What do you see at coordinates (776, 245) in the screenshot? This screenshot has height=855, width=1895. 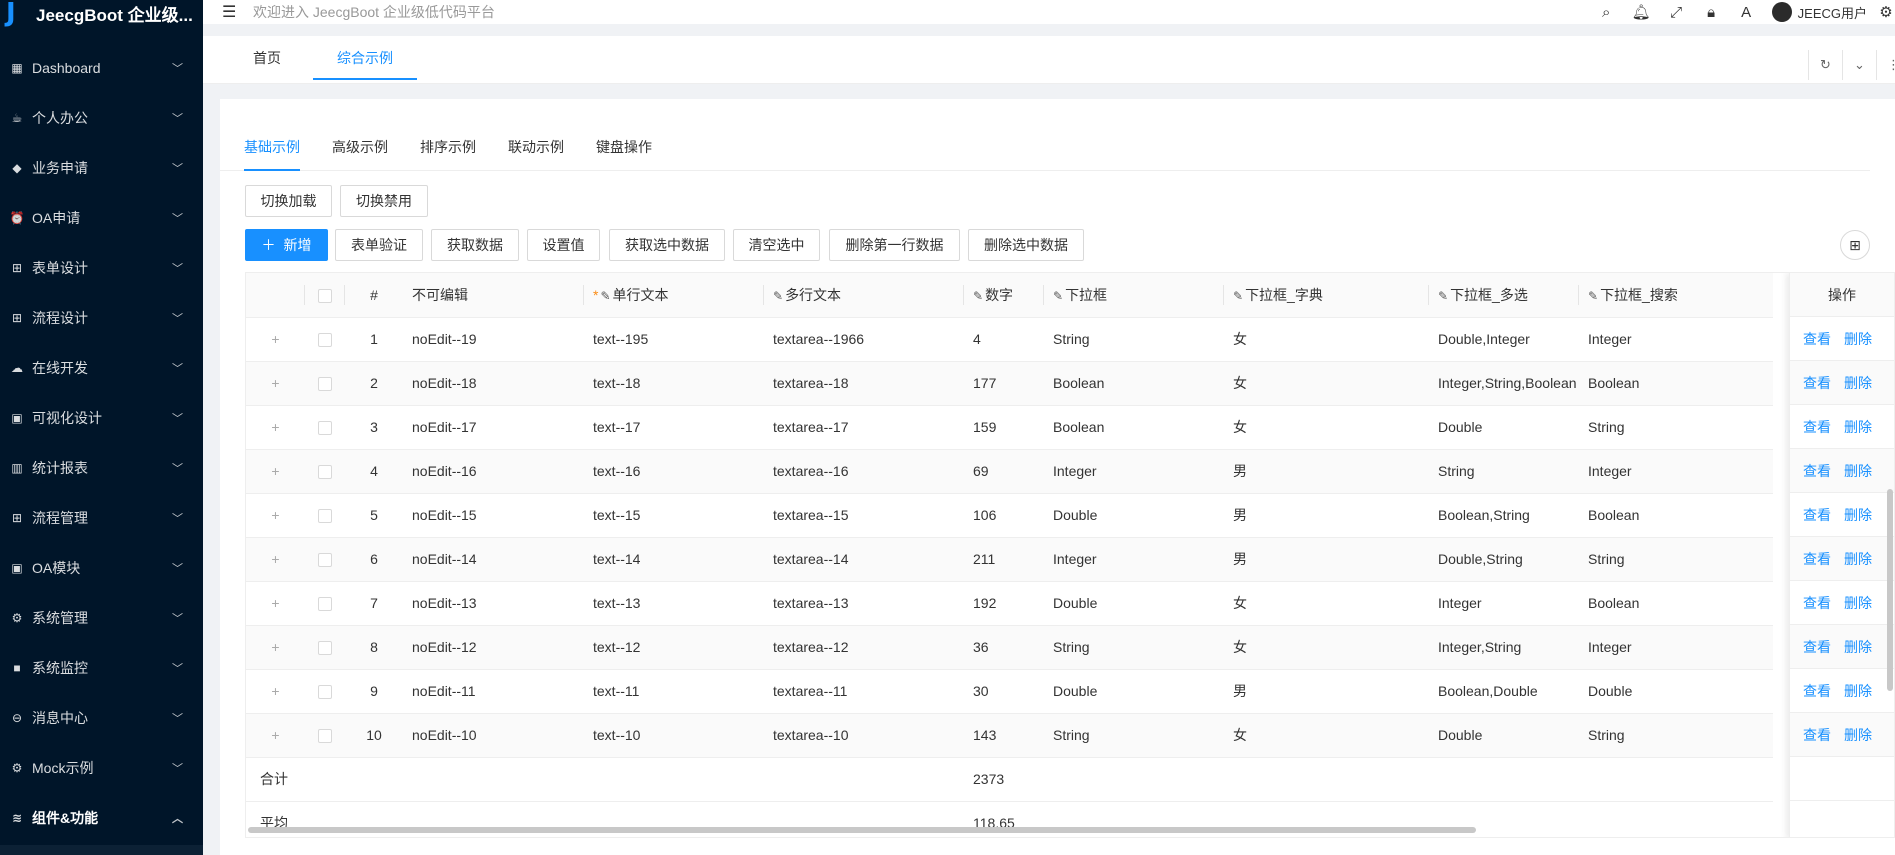 I see `clear-selected-button: 清空选中` at bounding box center [776, 245].